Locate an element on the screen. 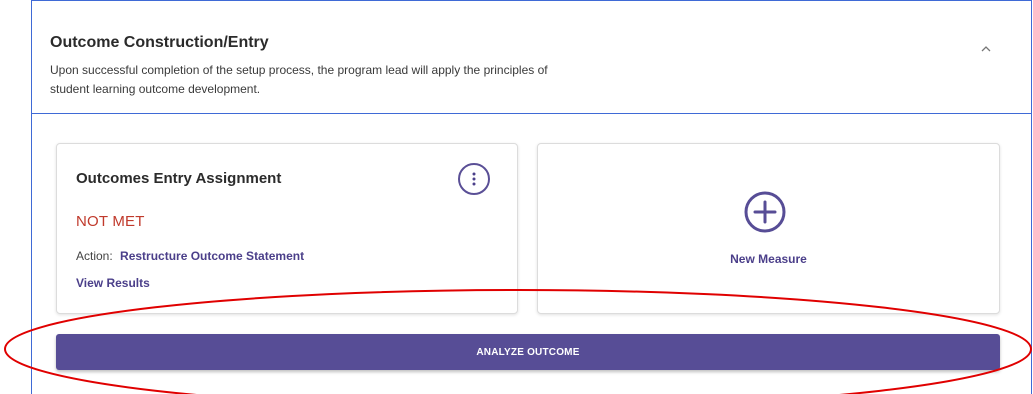 This screenshot has height=394, width=1033. new-measure-label: New Measure is located at coordinates (768, 259).